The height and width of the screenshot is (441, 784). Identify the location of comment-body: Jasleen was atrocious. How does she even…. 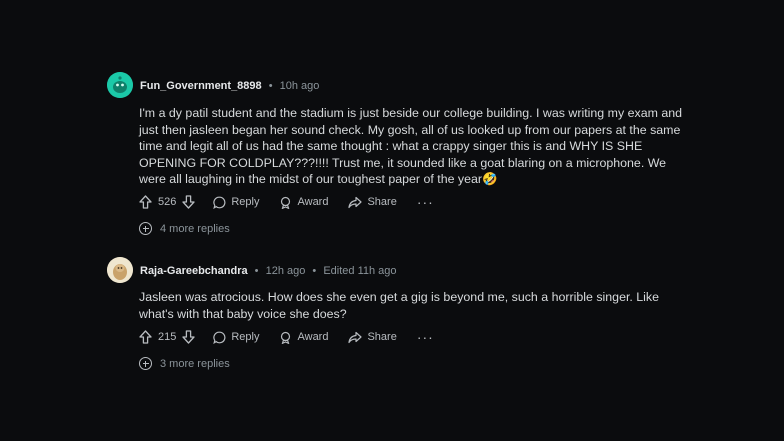
(399, 305).